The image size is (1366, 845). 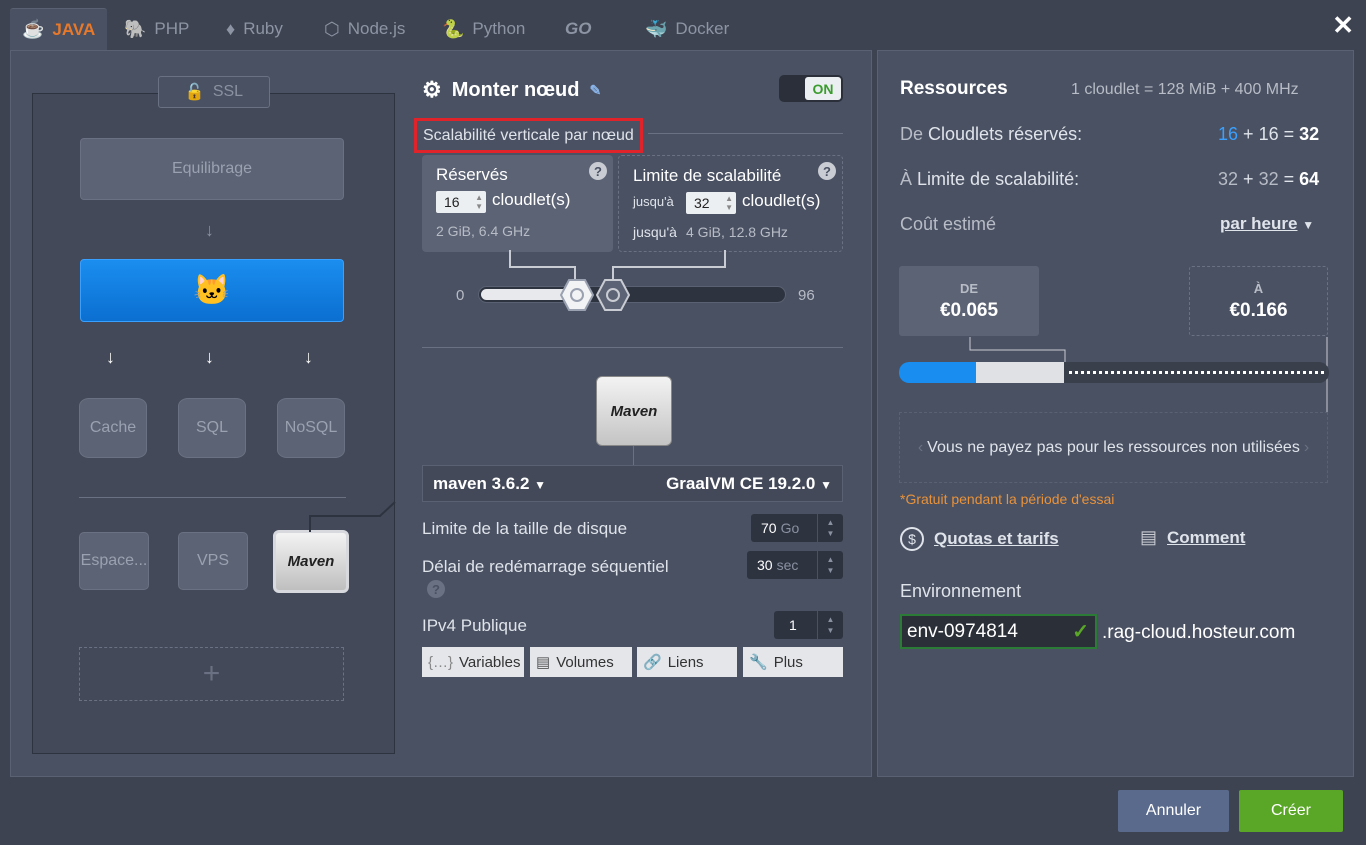 I want to click on reserved-row-value: 16 + 16 = 32, so click(x=1269, y=134).